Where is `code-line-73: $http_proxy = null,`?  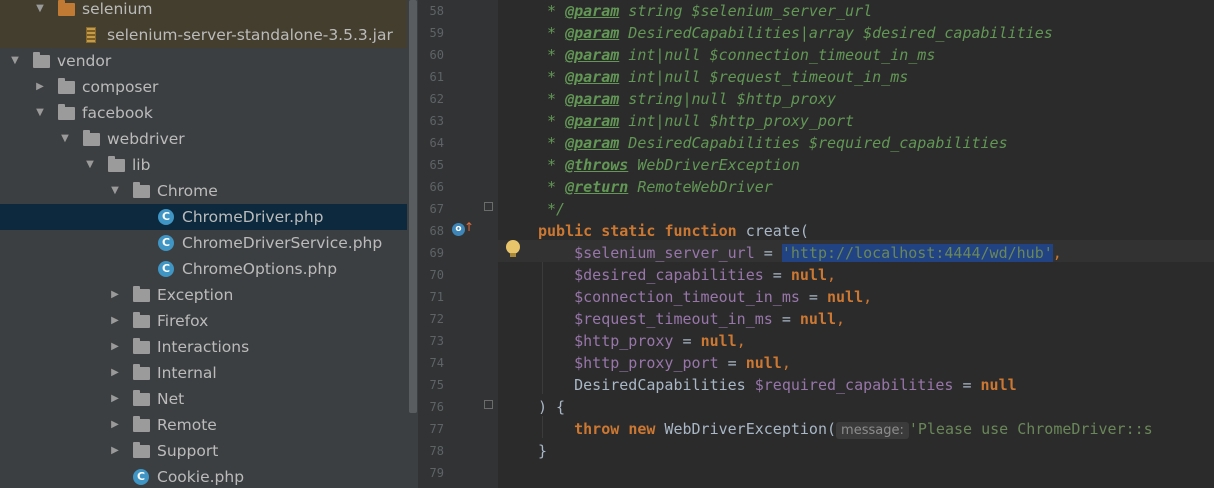 code-line-73: $http_proxy = null, is located at coordinates (660, 341).